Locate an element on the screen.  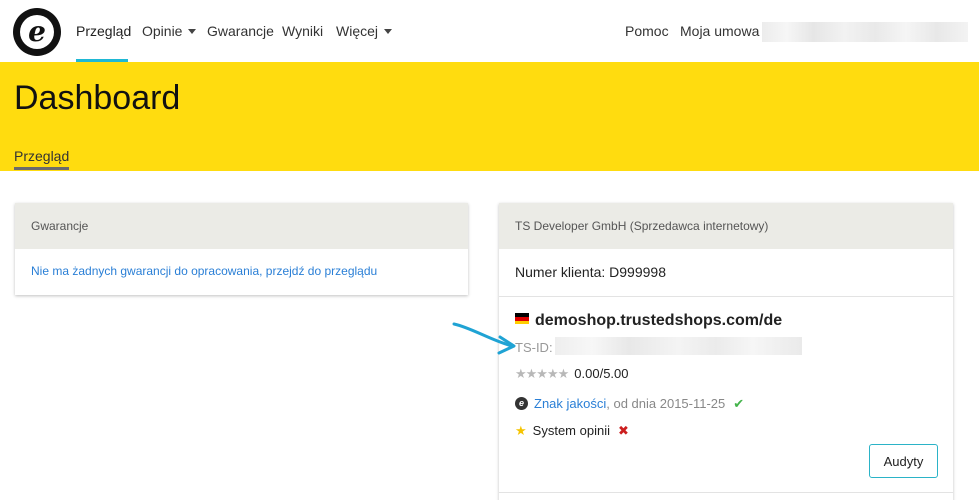
rating-value: 0.00/5.00 is located at coordinates (601, 373).